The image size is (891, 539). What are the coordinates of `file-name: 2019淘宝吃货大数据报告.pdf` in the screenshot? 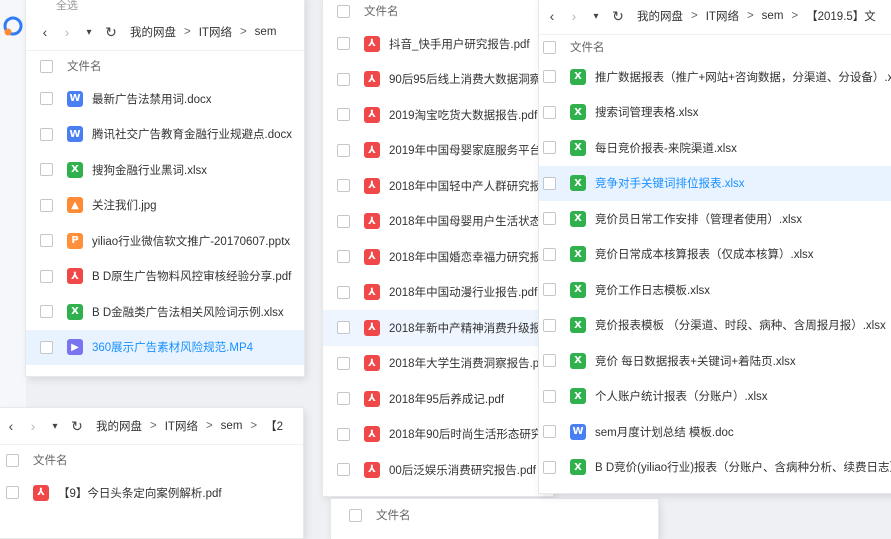 It's located at (463, 115).